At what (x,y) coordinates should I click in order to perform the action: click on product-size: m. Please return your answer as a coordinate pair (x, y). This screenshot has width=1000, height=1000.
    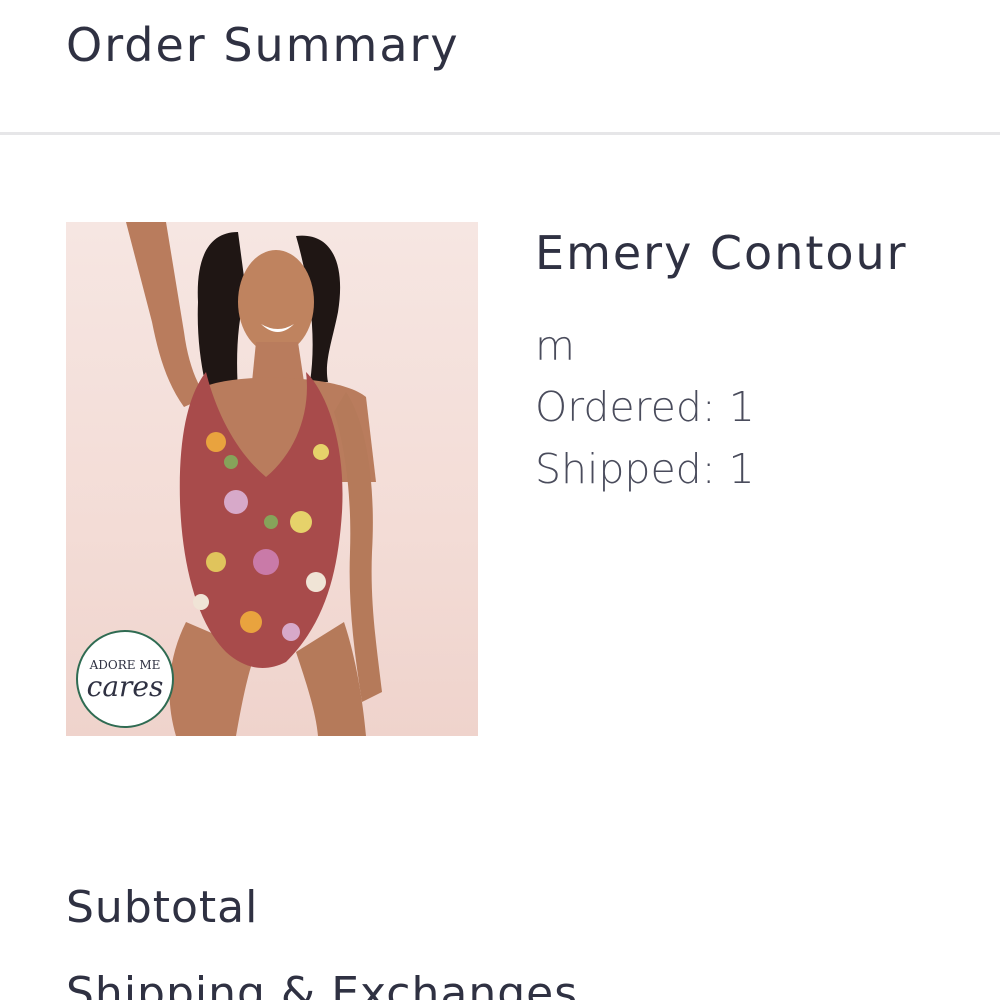
    Looking at the image, I should click on (555, 346).